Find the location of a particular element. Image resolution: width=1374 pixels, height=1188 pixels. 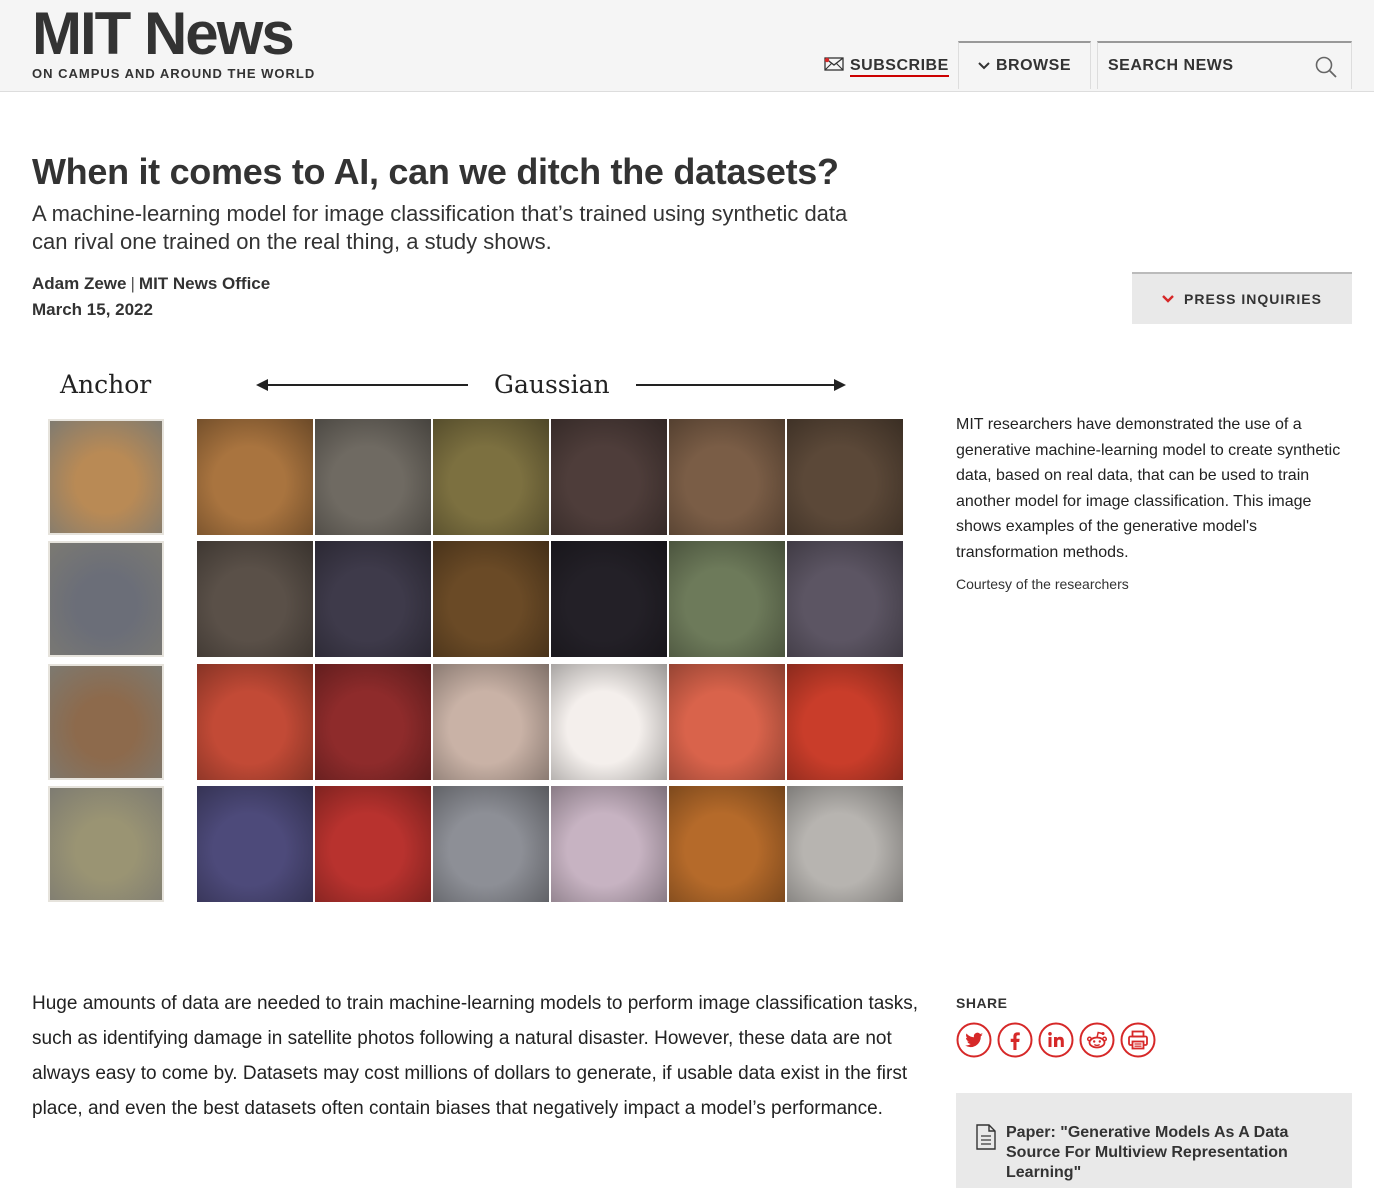

arrow-right-icon is located at coordinates (840, 385).